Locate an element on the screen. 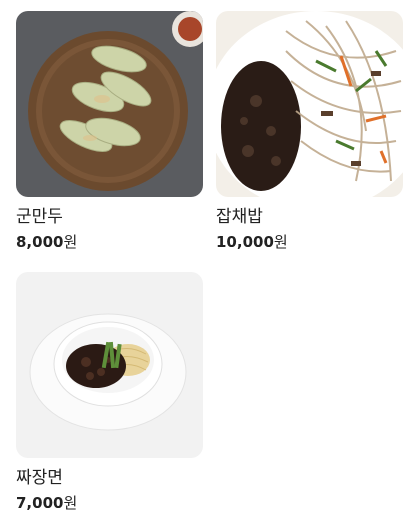 This screenshot has width=410, height=531. price-value: 8,000 is located at coordinates (40, 242).